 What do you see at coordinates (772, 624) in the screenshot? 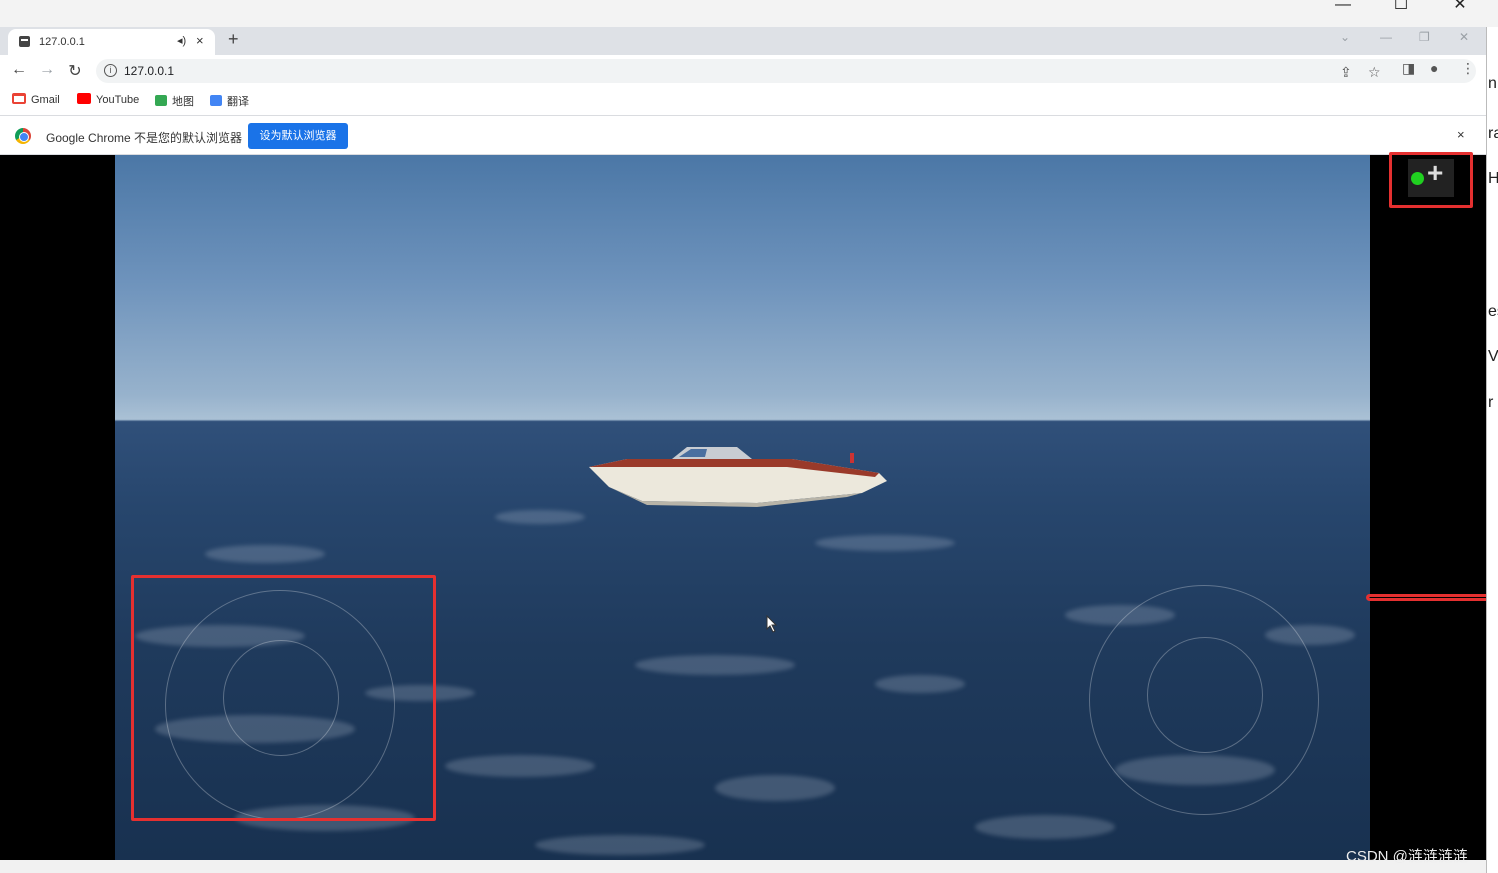
I see `mouse-cursor-icon` at bounding box center [772, 624].